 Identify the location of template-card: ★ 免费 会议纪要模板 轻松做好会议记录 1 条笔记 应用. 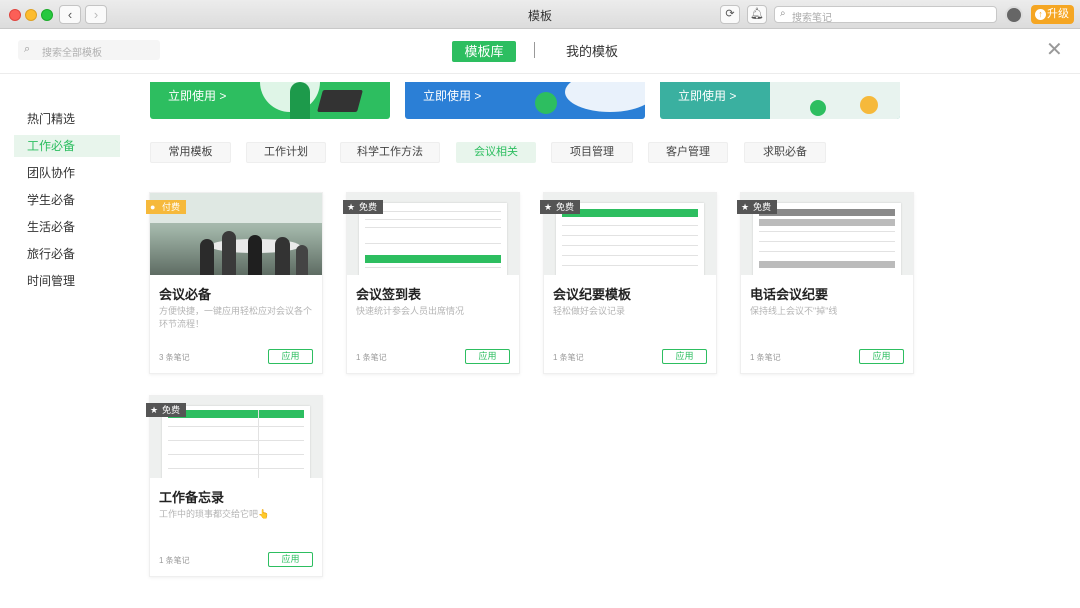
(628, 283).